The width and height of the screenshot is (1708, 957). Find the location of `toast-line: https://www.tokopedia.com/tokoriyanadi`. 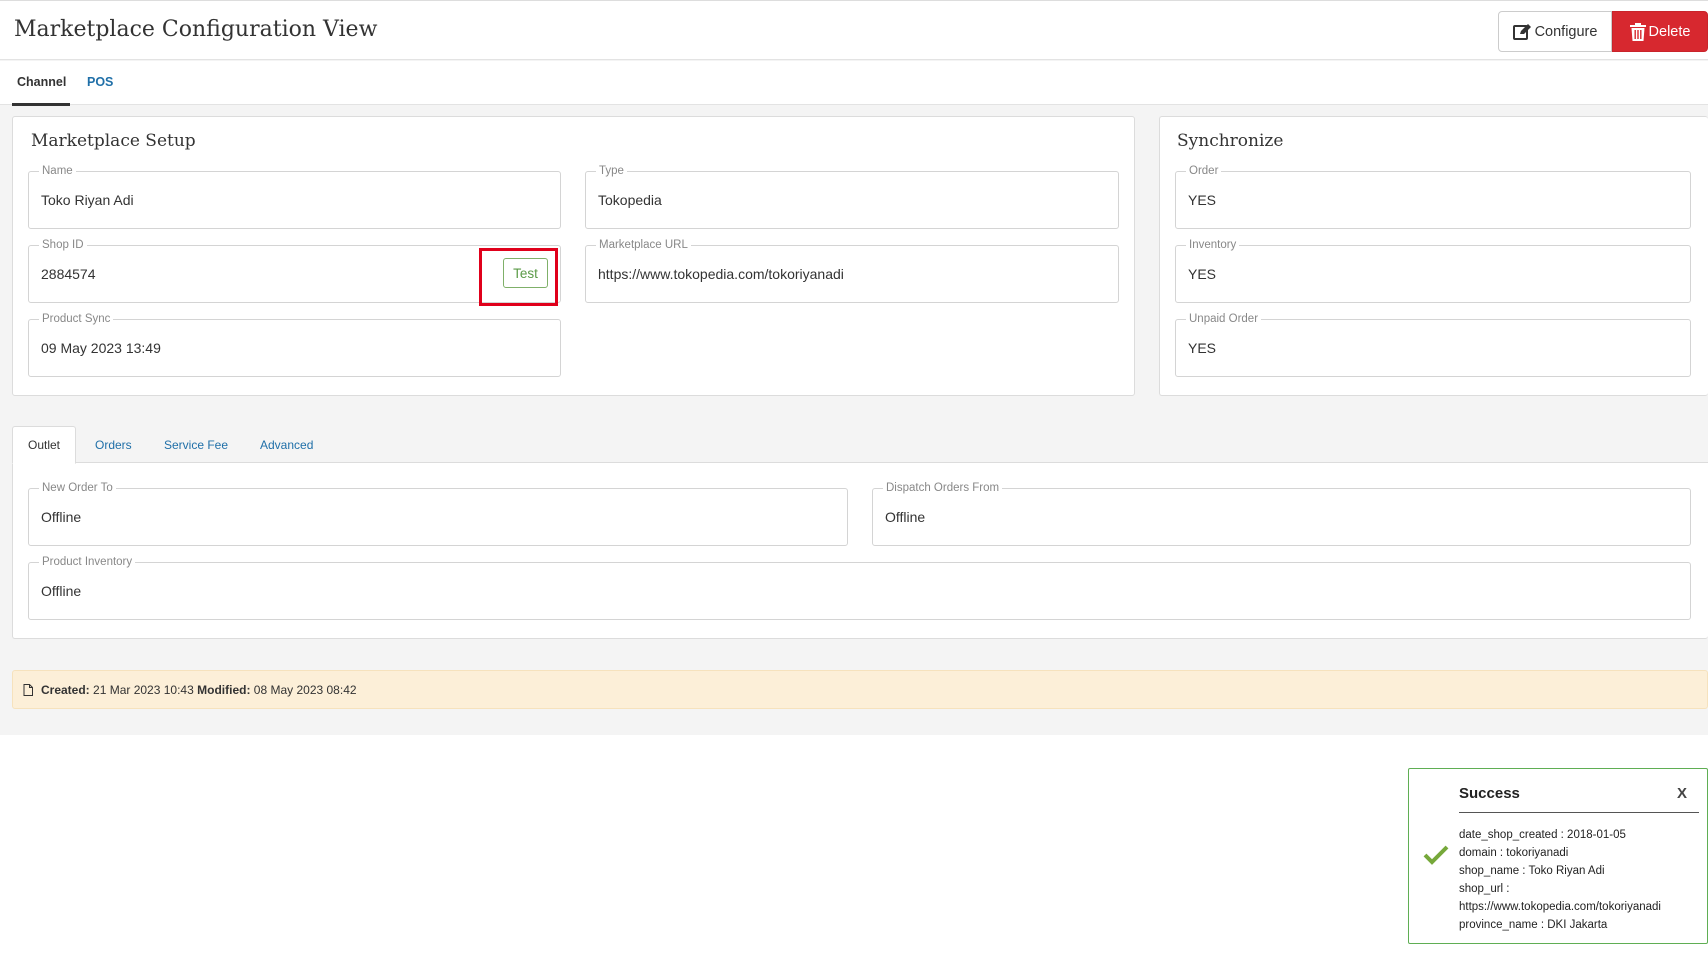

toast-line: https://www.tokopedia.com/tokoriyanadi is located at coordinates (1560, 907).